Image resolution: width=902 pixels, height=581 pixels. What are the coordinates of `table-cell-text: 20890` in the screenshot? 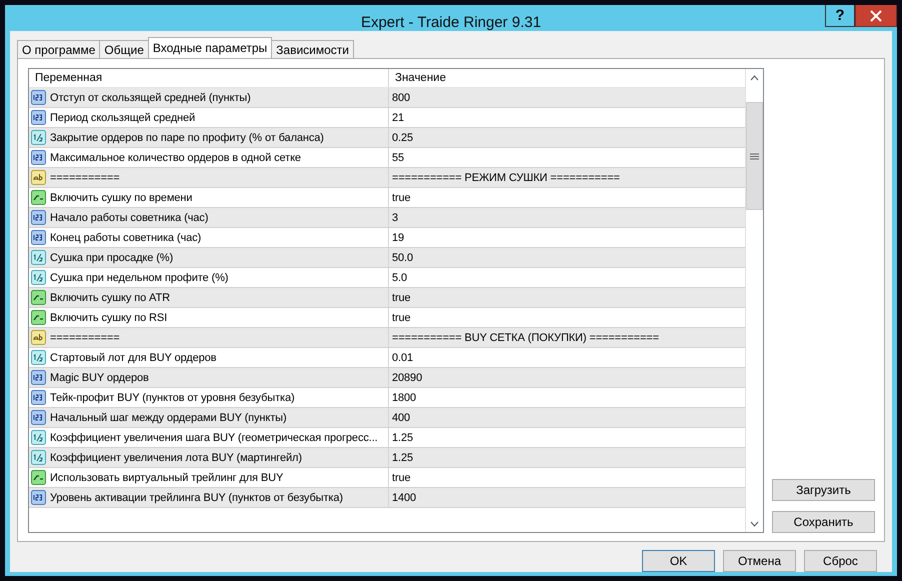 It's located at (407, 378).